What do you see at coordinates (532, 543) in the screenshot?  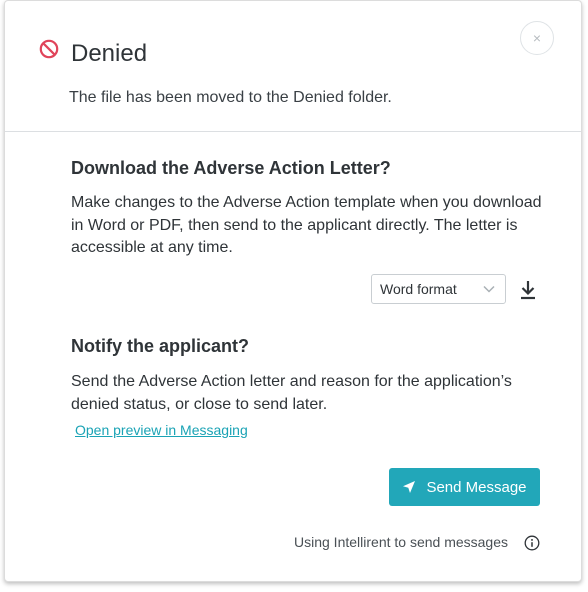 I see `info-icon` at bounding box center [532, 543].